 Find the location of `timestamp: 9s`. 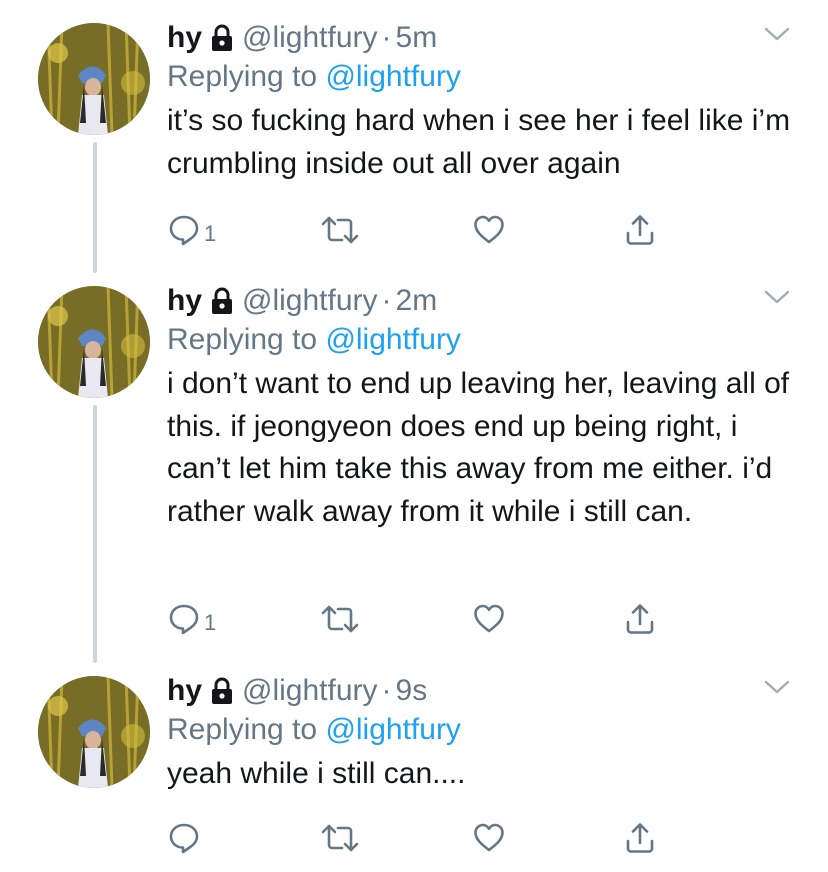

timestamp: 9s is located at coordinates (412, 691).